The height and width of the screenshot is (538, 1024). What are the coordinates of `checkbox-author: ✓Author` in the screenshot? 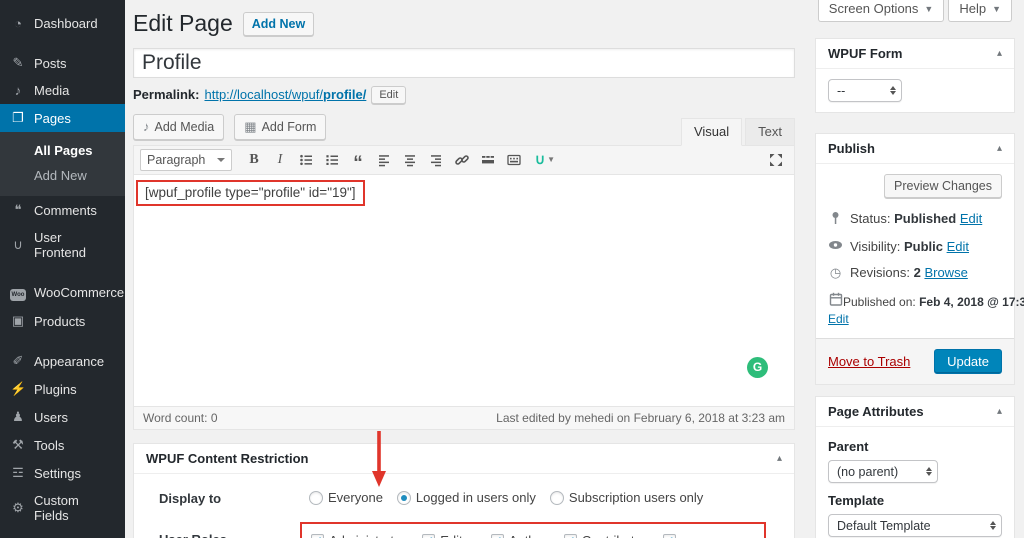 It's located at (518, 534).